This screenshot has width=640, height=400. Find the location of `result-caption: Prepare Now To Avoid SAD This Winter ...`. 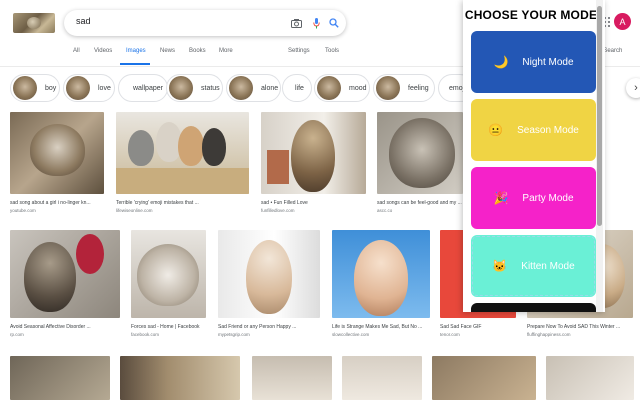

result-caption: Prepare Now To Avoid SAD This Winter ... is located at coordinates (580, 327).